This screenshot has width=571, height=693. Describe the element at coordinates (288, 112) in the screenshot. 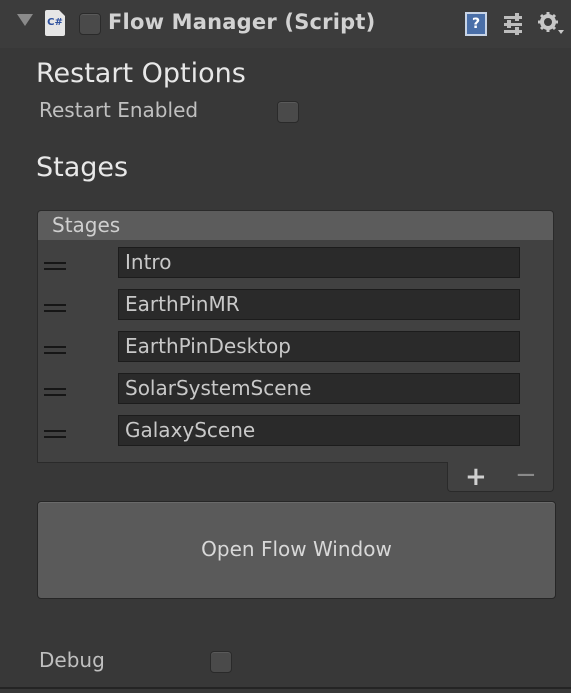

I see `restart-enabled-checkbox` at that location.